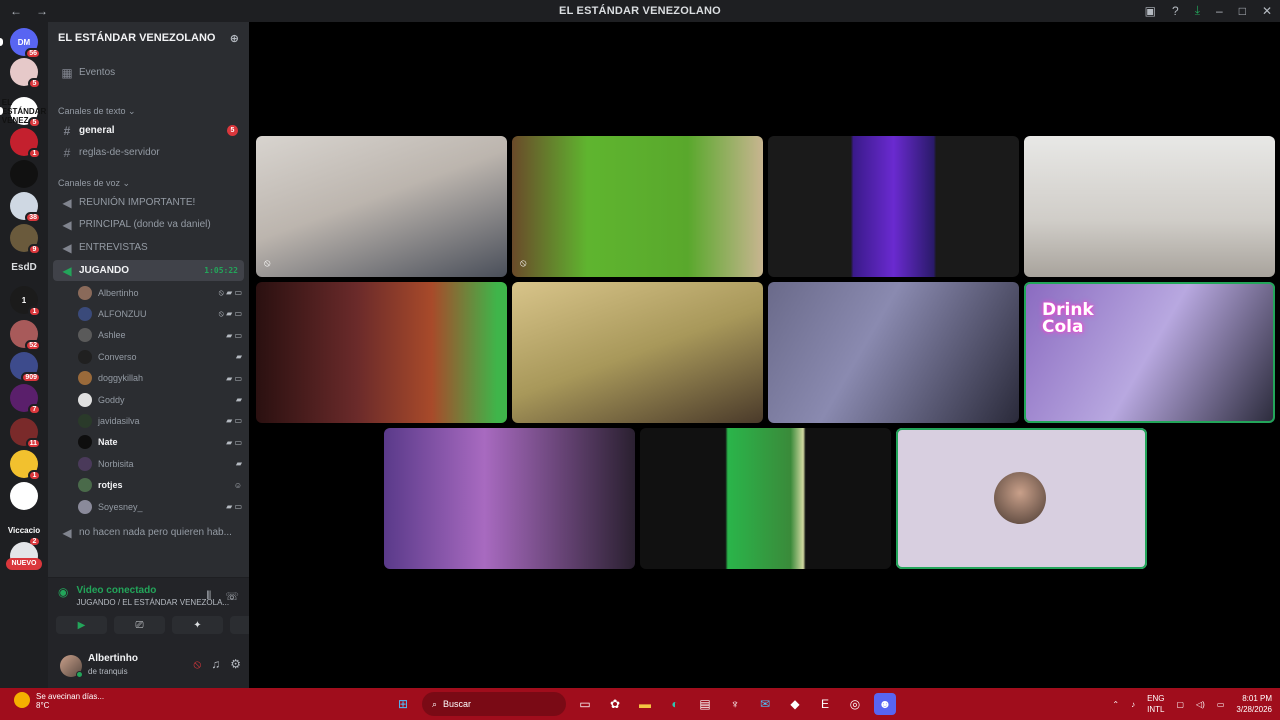  Describe the element at coordinates (1197, 10) in the screenshot. I see `download-icon: ⤓` at that location.